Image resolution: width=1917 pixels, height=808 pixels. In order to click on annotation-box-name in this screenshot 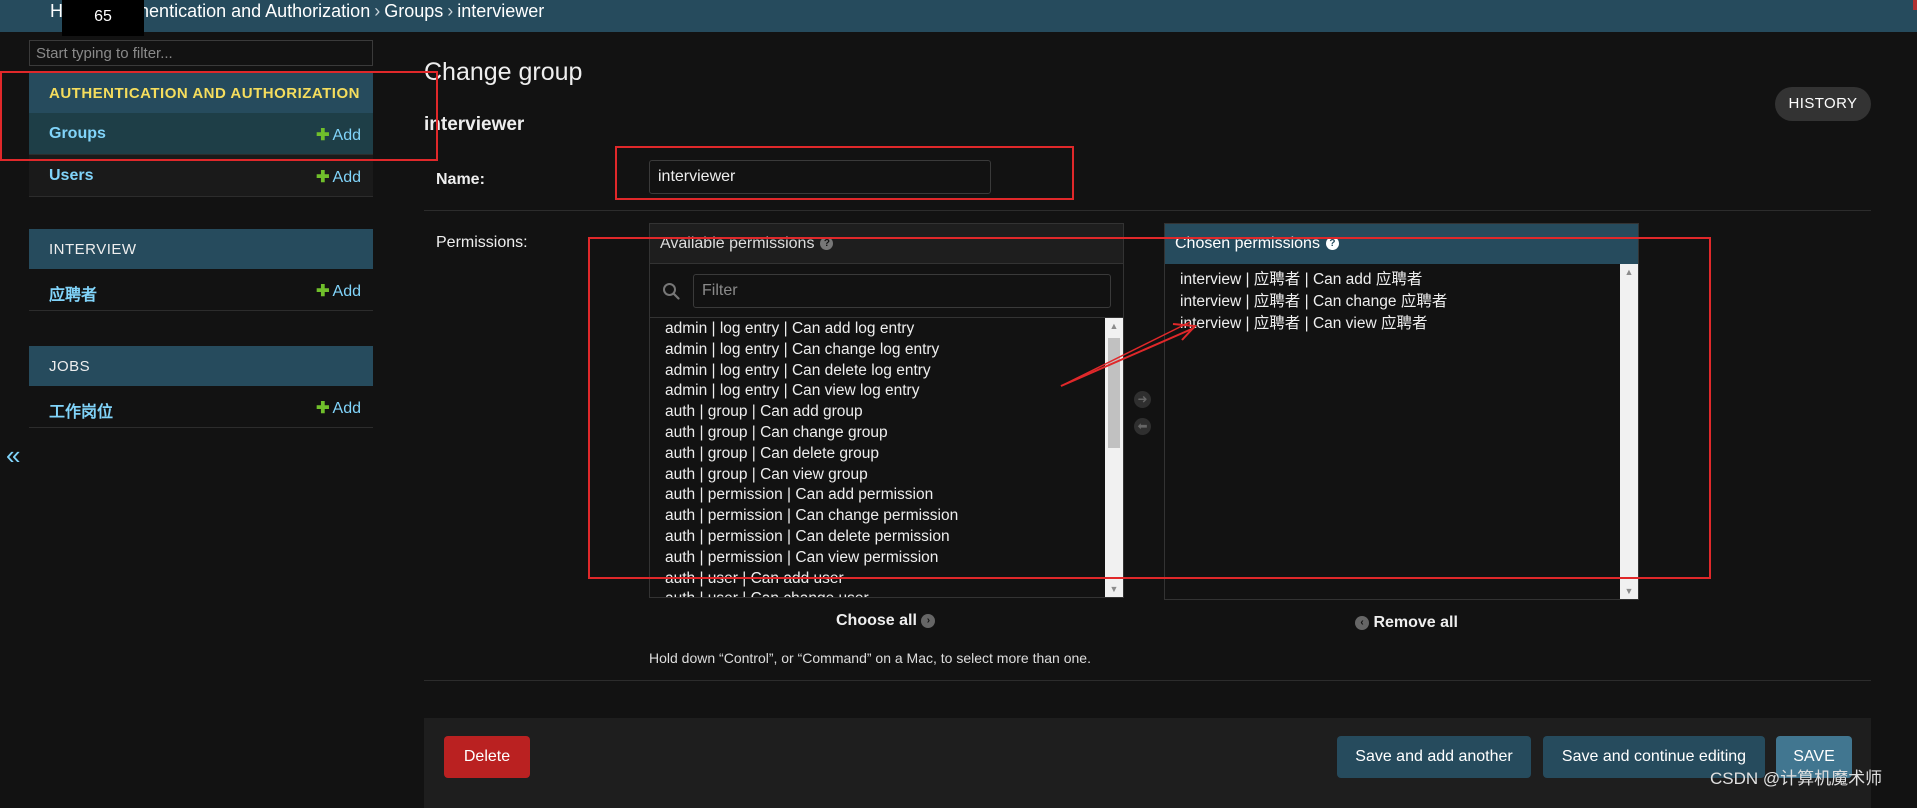, I will do `click(844, 173)`.